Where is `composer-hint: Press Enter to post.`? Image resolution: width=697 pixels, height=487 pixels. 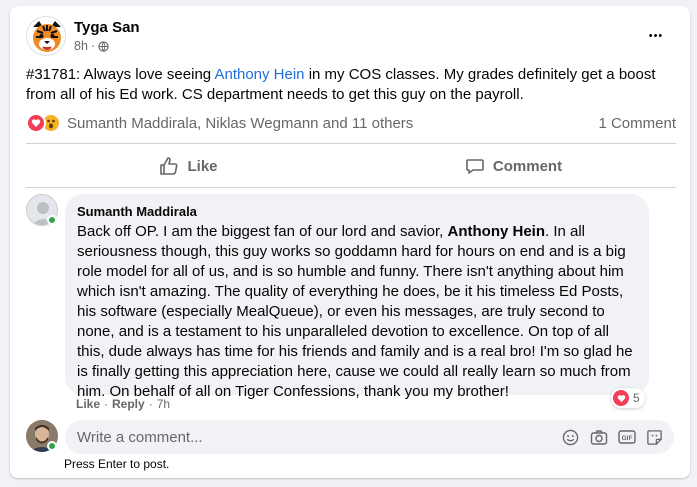 composer-hint: Press Enter to post. is located at coordinates (117, 464).